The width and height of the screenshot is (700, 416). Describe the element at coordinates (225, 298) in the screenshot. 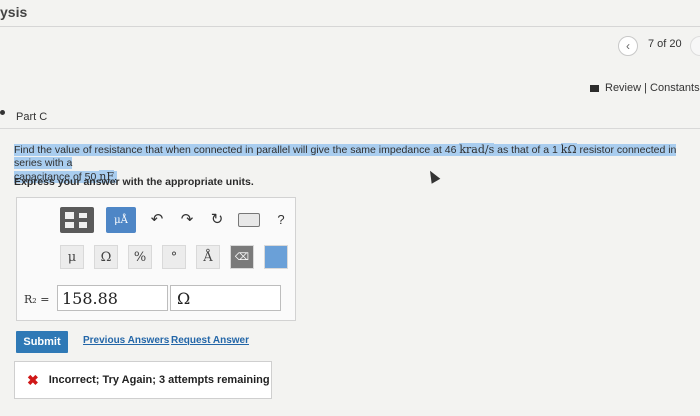

I see `answer-unit-input: Ω` at that location.